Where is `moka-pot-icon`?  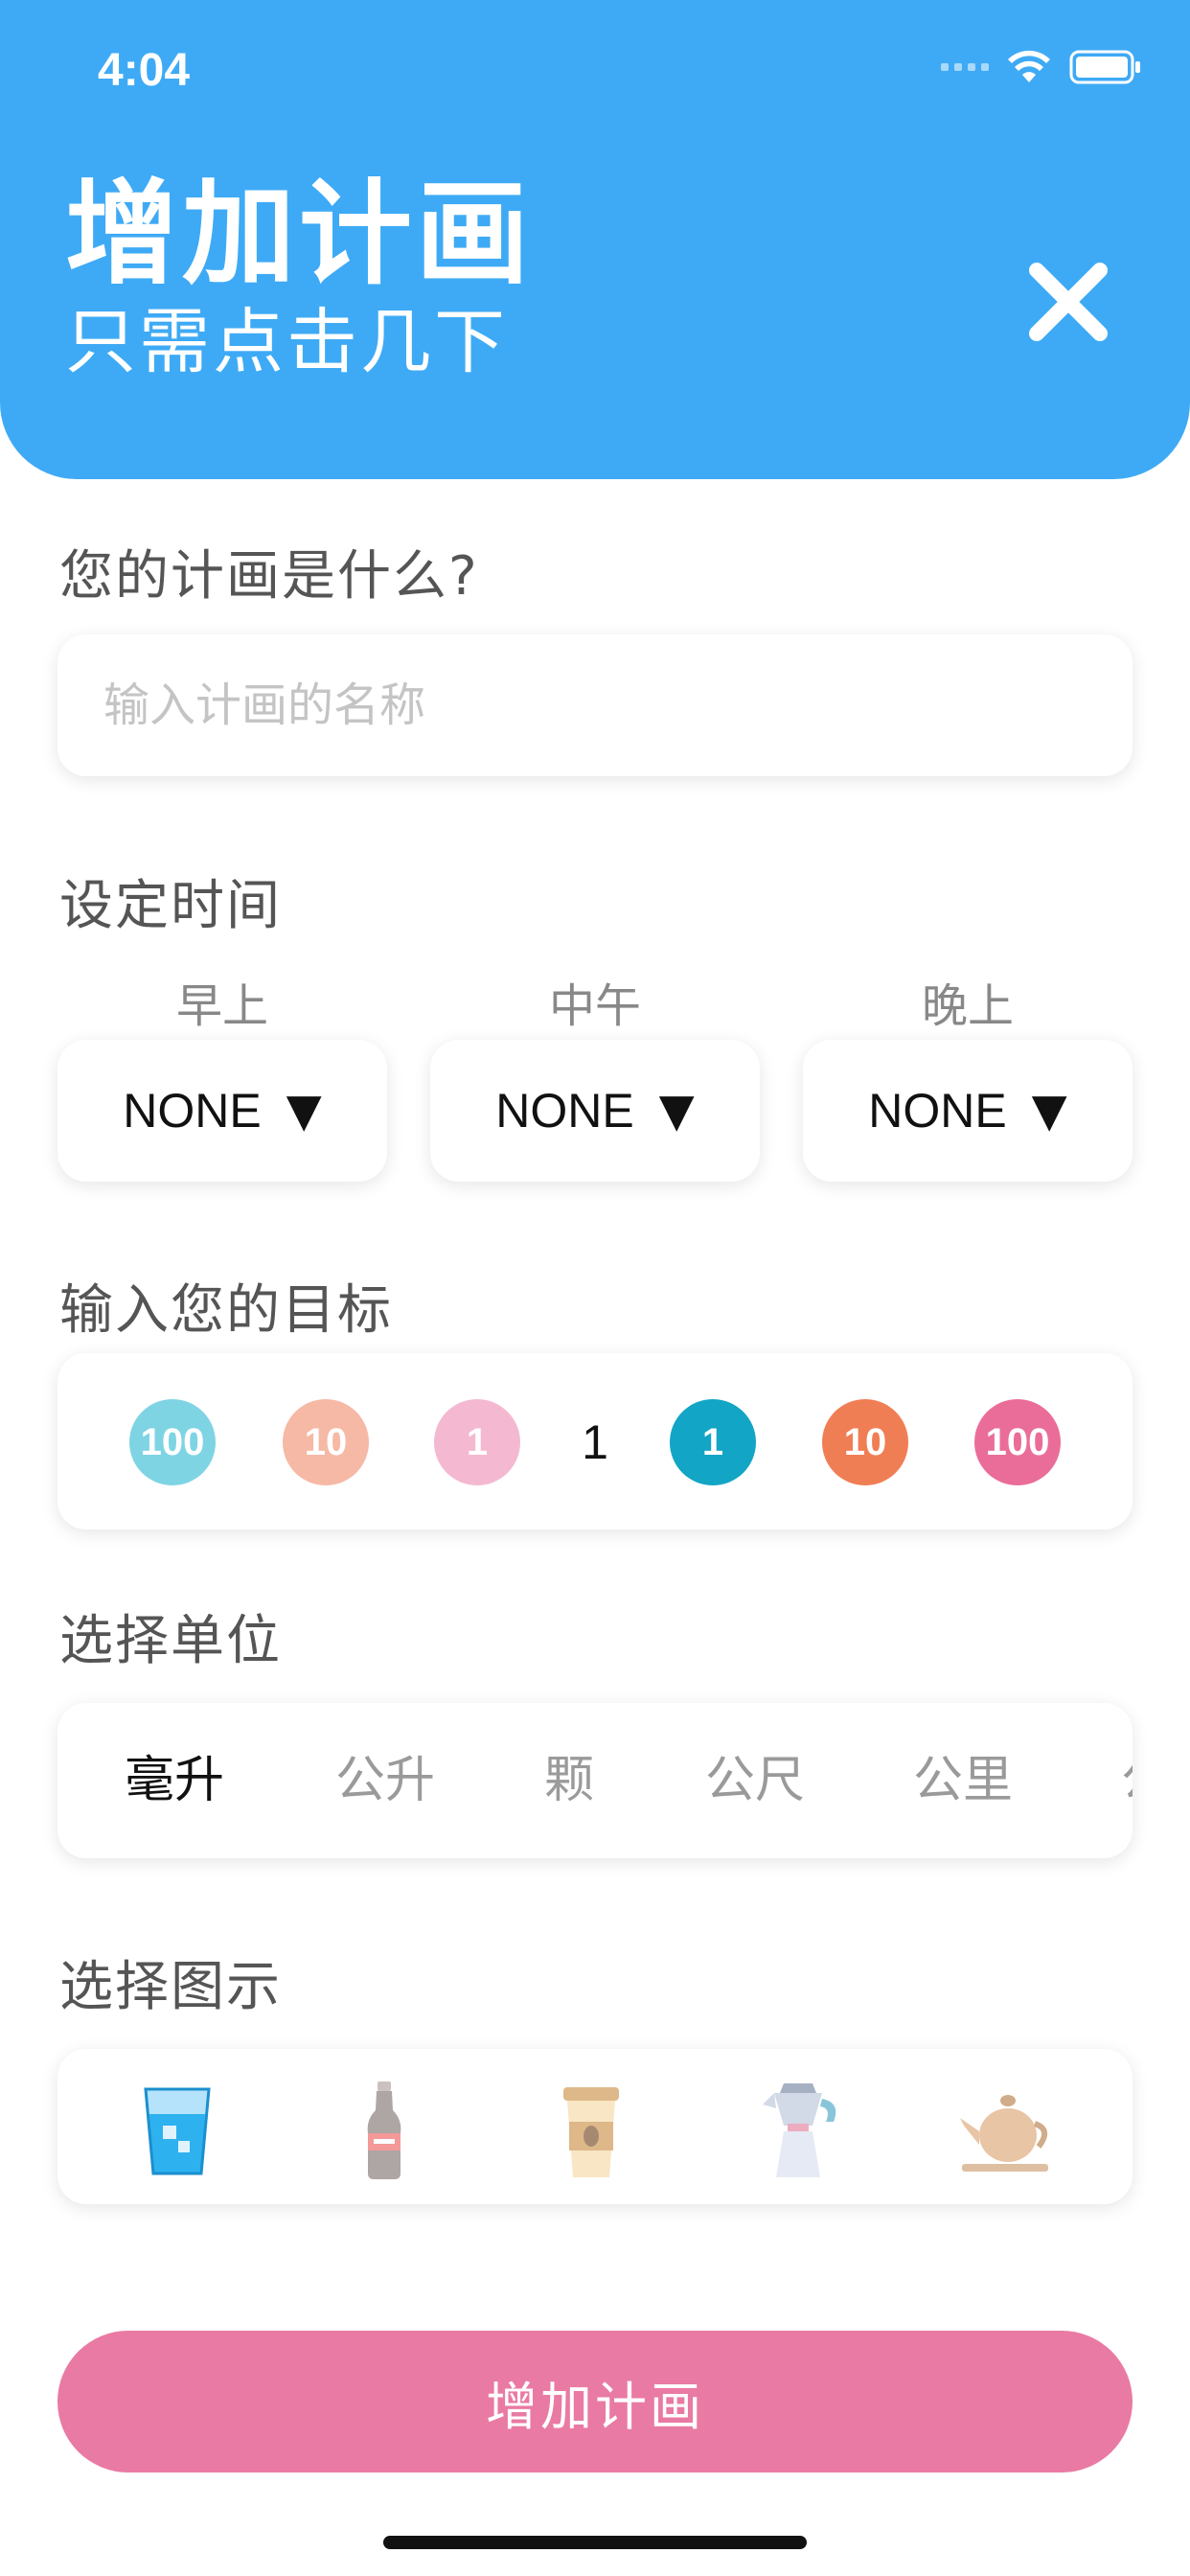
moka-pot-icon is located at coordinates (798, 2130).